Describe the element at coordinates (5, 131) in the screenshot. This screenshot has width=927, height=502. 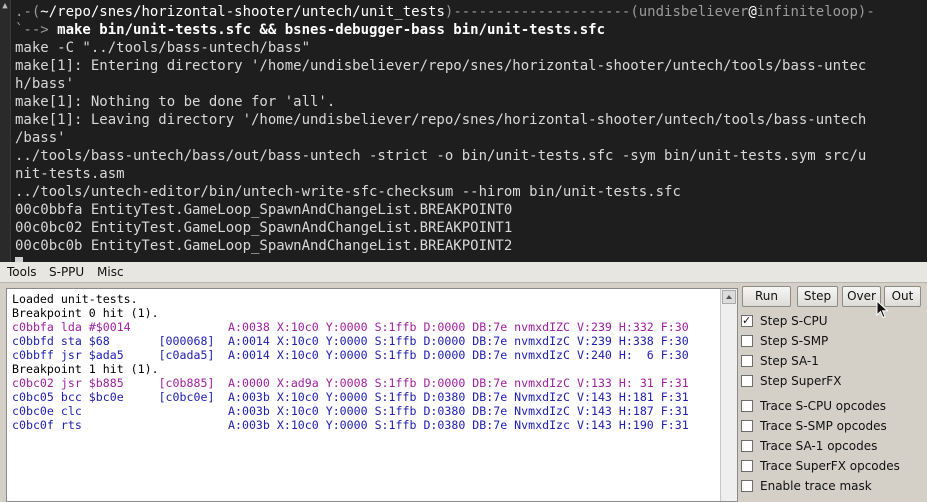
I see `terminal-scrollbar: ▲` at that location.